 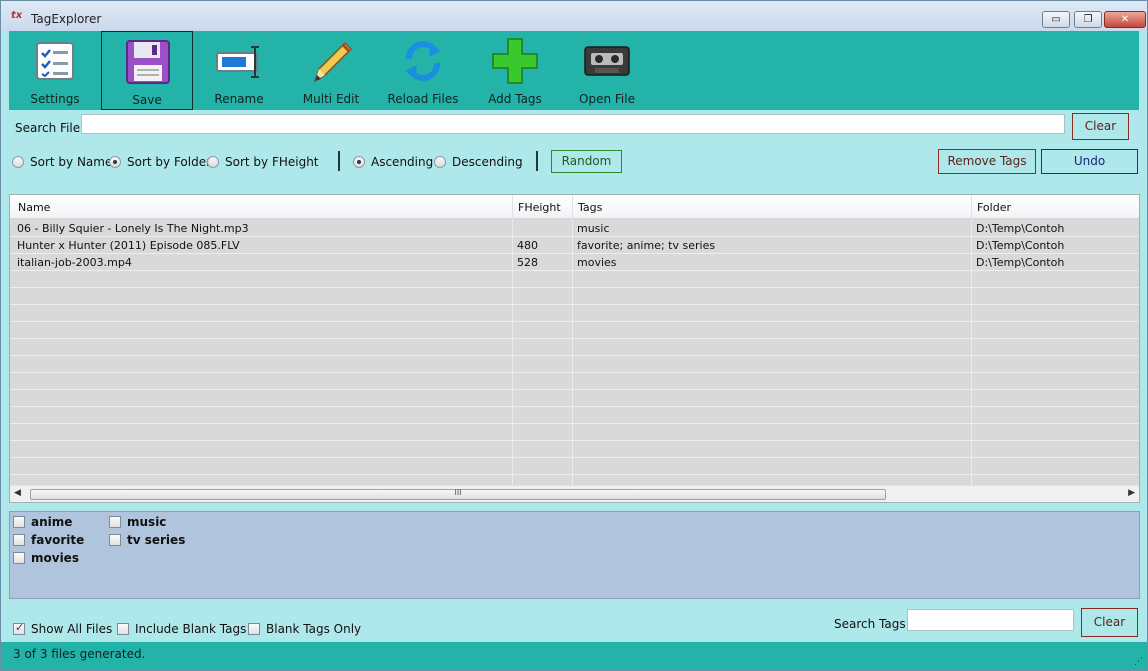 I want to click on restore-button: ❐, so click(x=1088, y=19).